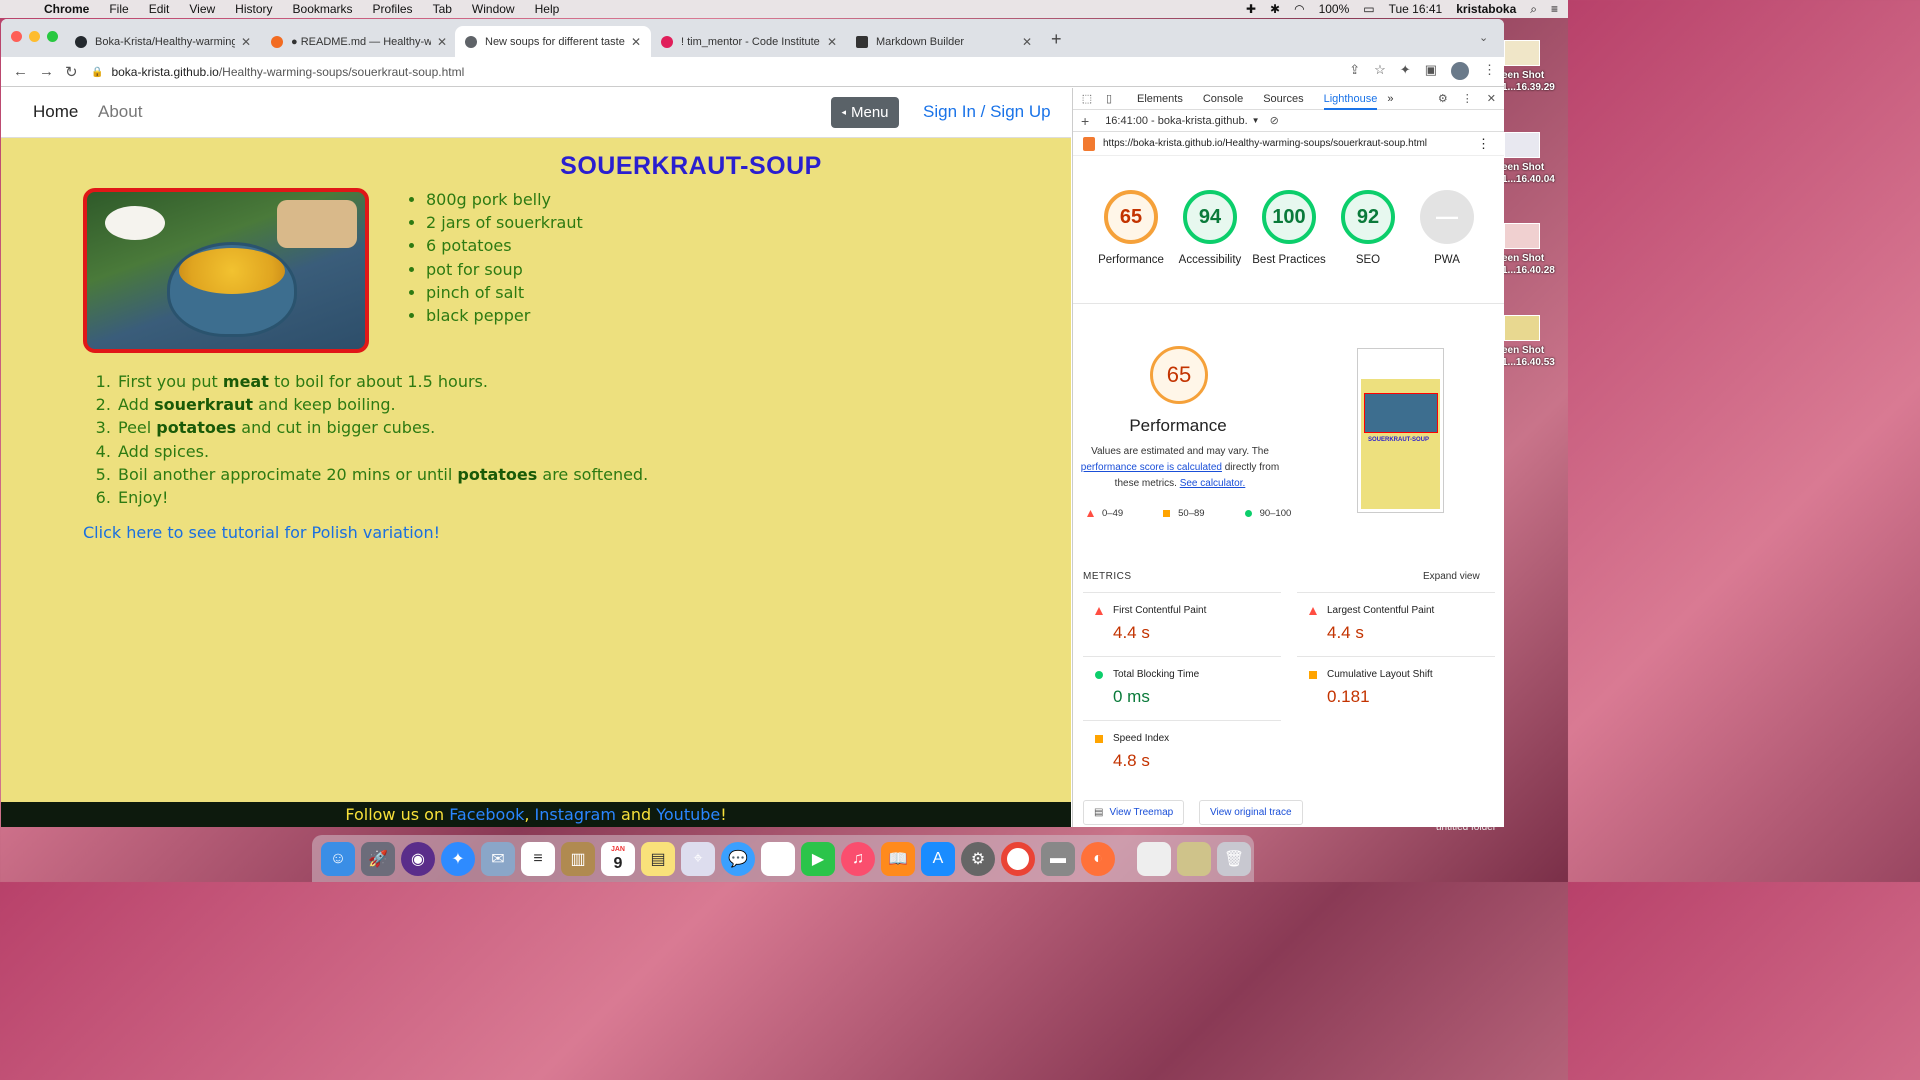  Describe the element at coordinates (498, 858) in the screenshot. I see `mail-icon: ✉` at that location.